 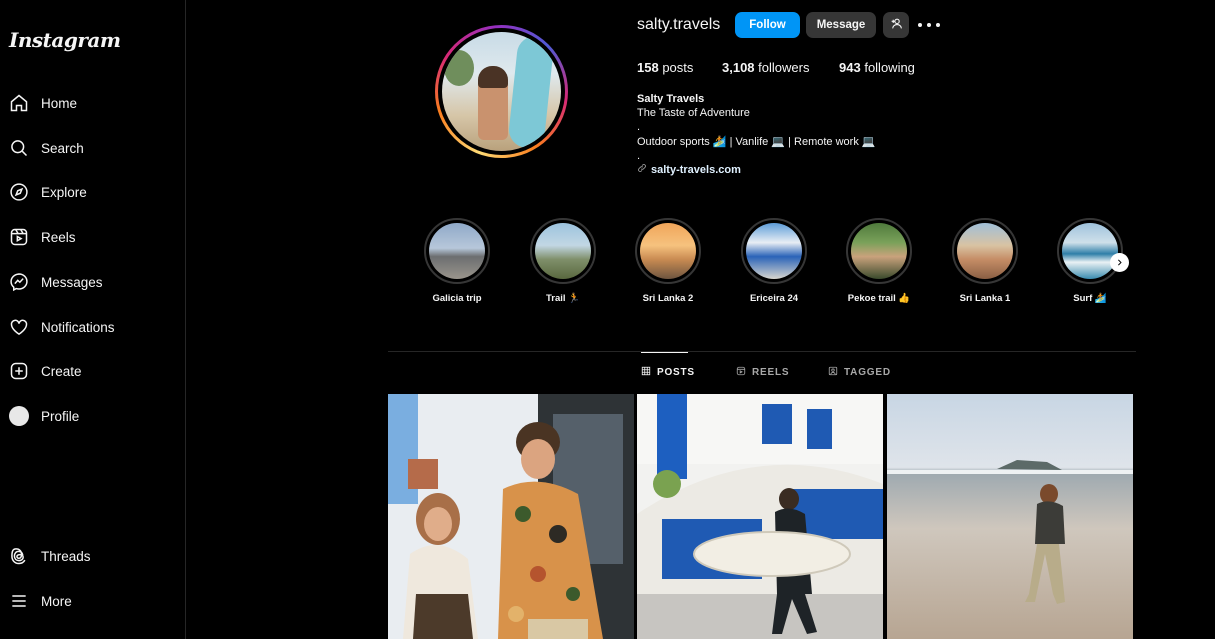 I want to click on following-count: 943 following, so click(x=877, y=67).